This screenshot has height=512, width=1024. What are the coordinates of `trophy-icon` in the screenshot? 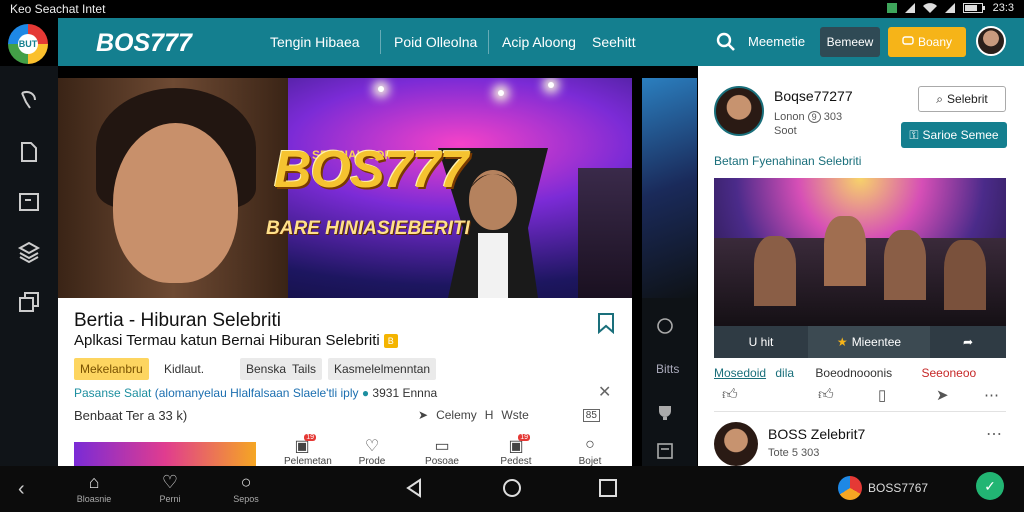 It's located at (665, 413).